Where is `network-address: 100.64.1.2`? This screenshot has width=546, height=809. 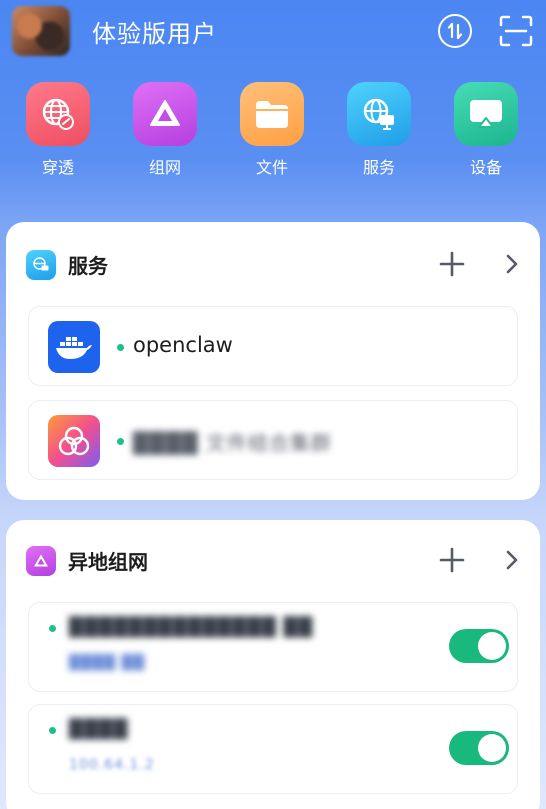
network-address: 100.64.1.2 is located at coordinates (112, 765).